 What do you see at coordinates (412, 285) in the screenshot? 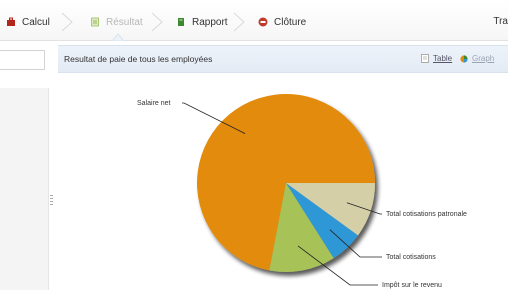
I see `slice-label: Impôt sur le revenu` at bounding box center [412, 285].